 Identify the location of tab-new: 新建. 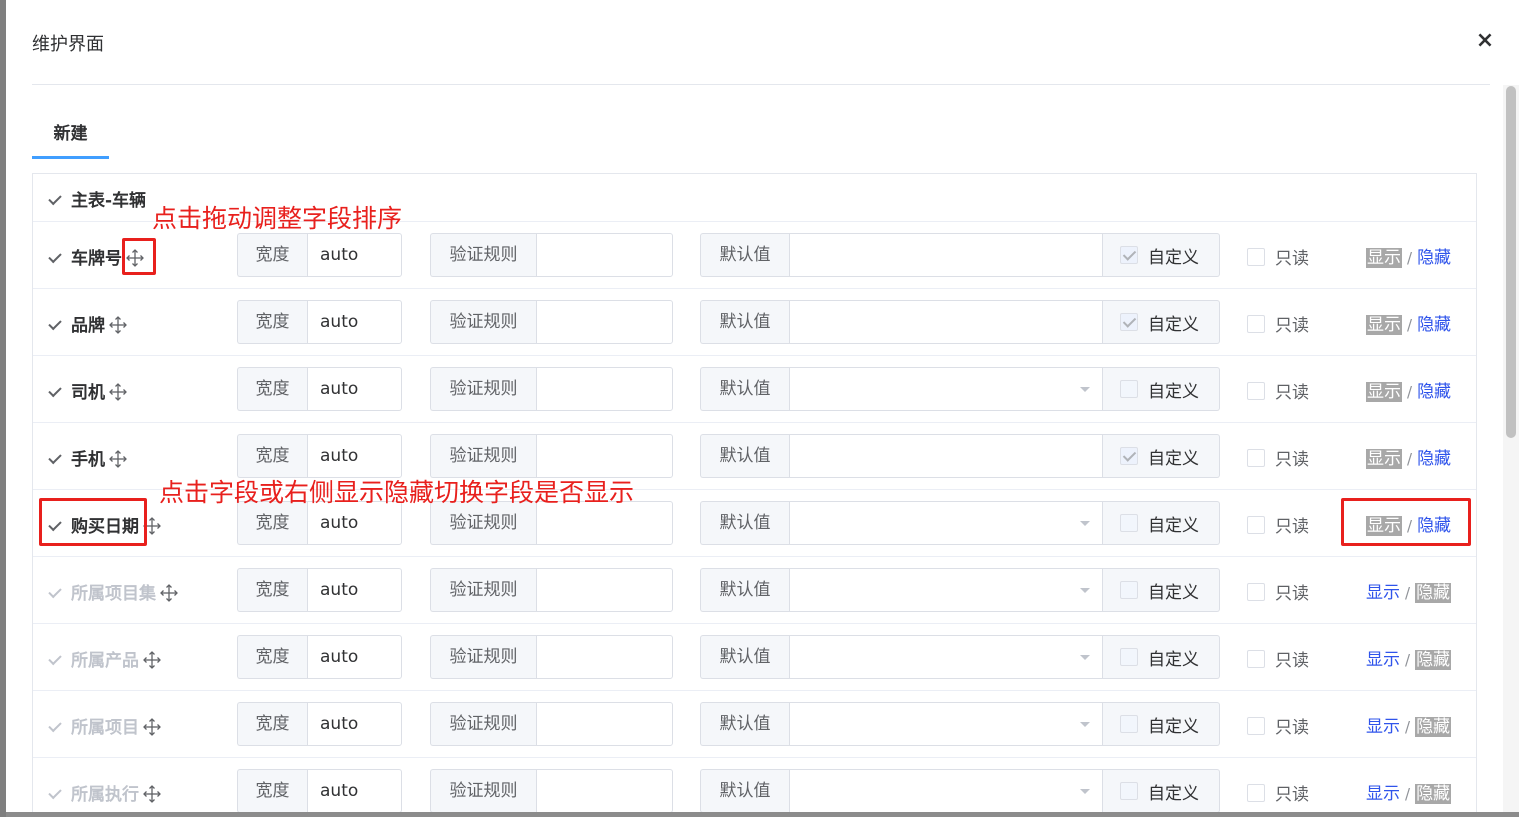
(70, 134).